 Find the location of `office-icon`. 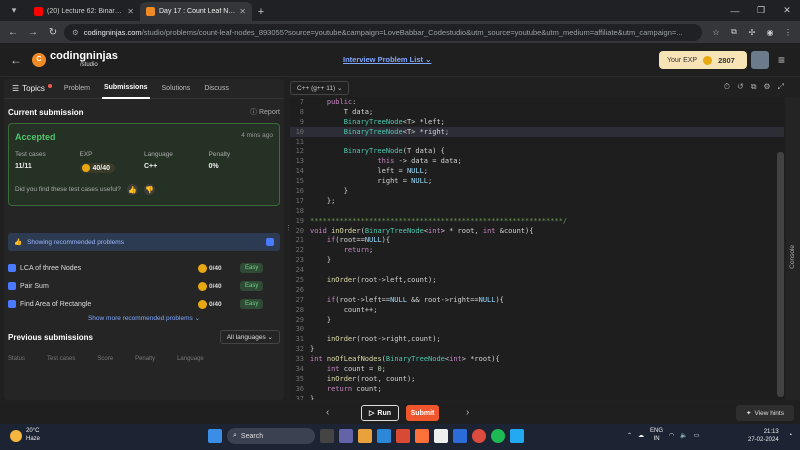

office-icon is located at coordinates (403, 436).